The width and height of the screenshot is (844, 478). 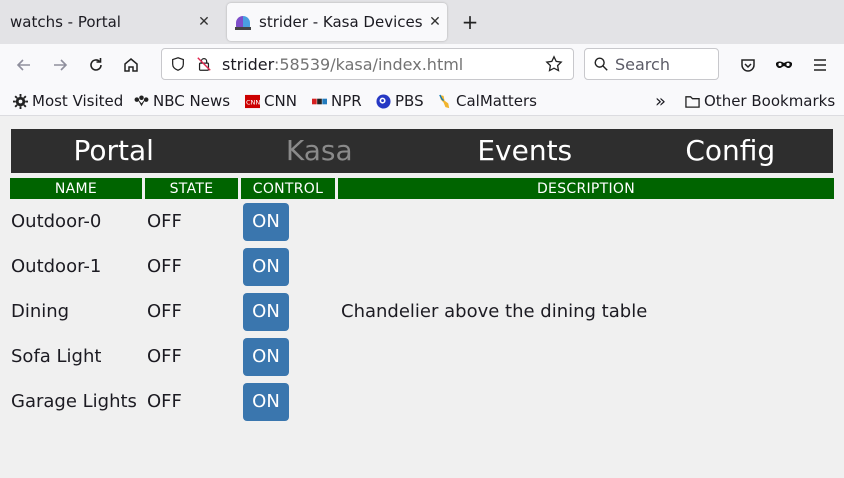 I want to click on app-menu-button, so click(x=820, y=65).